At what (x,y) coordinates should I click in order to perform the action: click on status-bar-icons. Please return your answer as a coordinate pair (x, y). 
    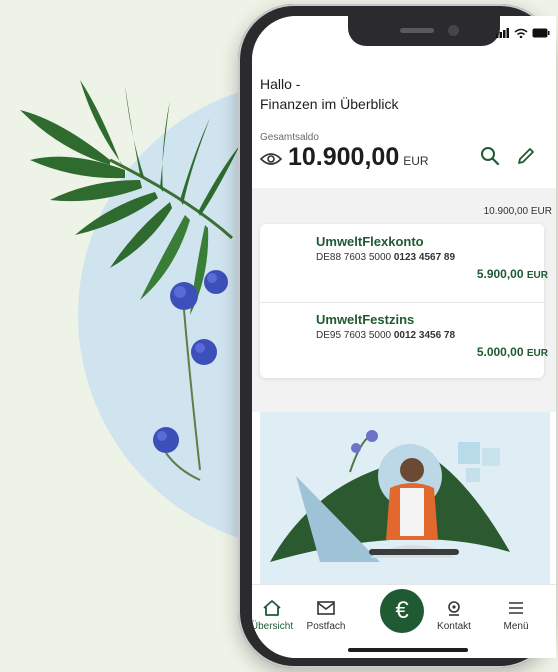
    Looking at the image, I should click on (523, 33).